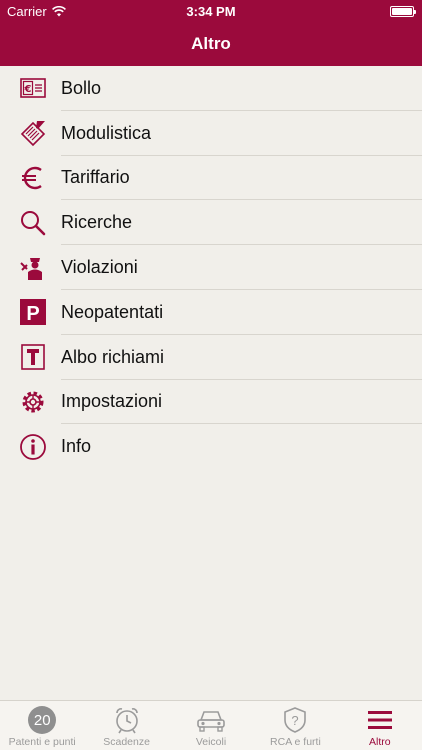 The width and height of the screenshot is (422, 750). What do you see at coordinates (403, 11) in the screenshot?
I see `battery-icon` at bounding box center [403, 11].